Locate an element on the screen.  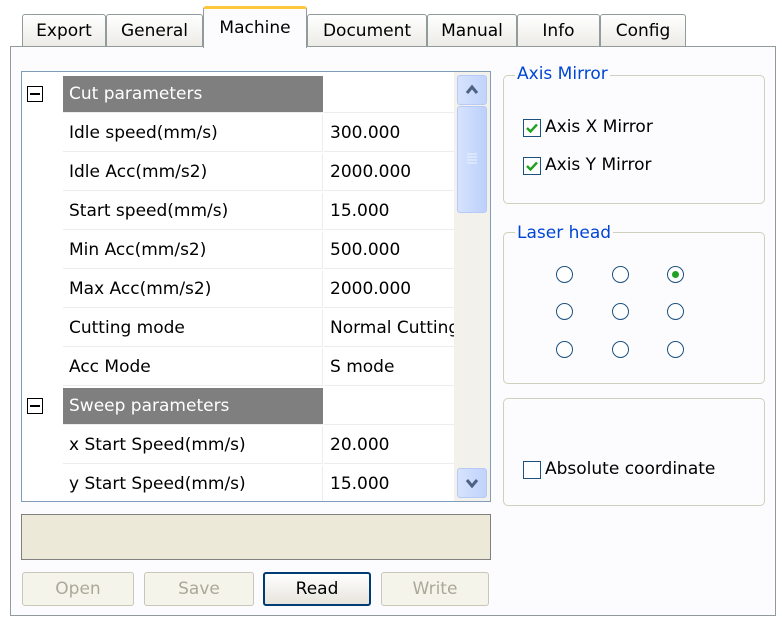
axis-y-mirror-checkbox is located at coordinates (532, 166).